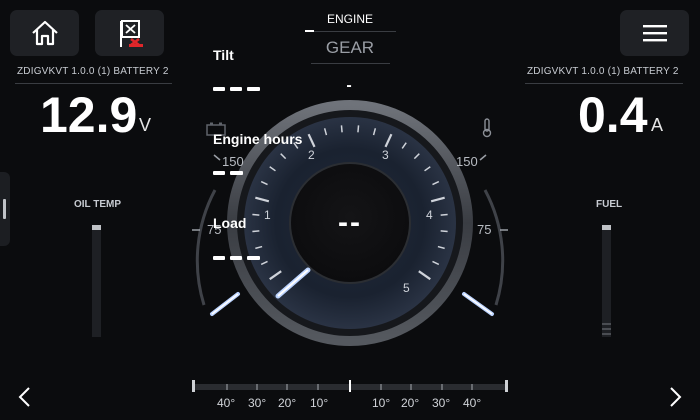 This screenshot has width=700, height=420. I want to click on load-label: Load, so click(230, 223).